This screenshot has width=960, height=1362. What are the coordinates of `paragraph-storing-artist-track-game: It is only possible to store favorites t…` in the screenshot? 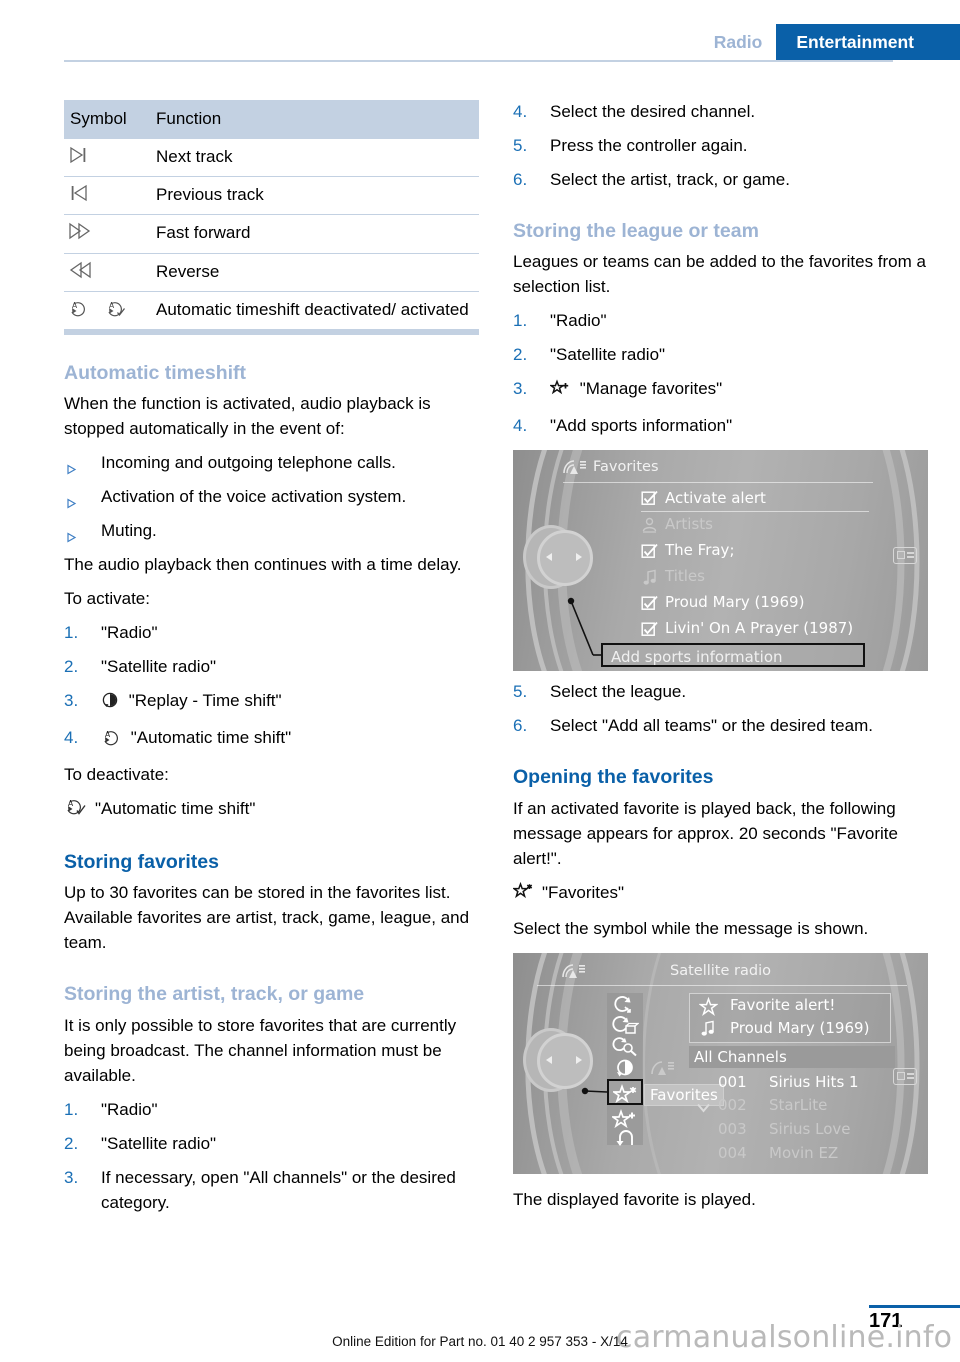 It's located at (260, 1050).